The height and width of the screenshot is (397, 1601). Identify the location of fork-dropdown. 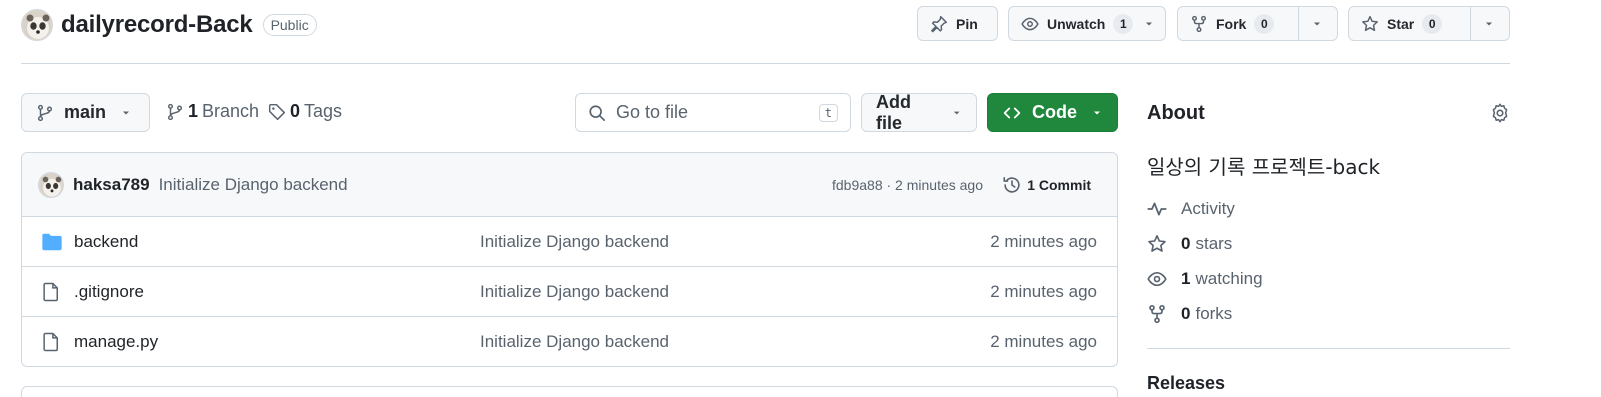
(1316, 23).